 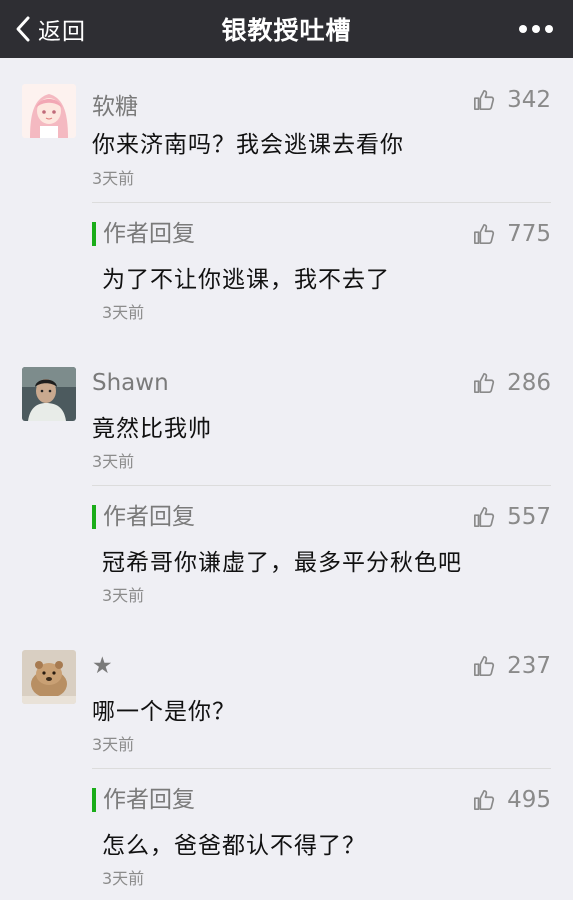 I want to click on nickname: ★, so click(x=102, y=666).